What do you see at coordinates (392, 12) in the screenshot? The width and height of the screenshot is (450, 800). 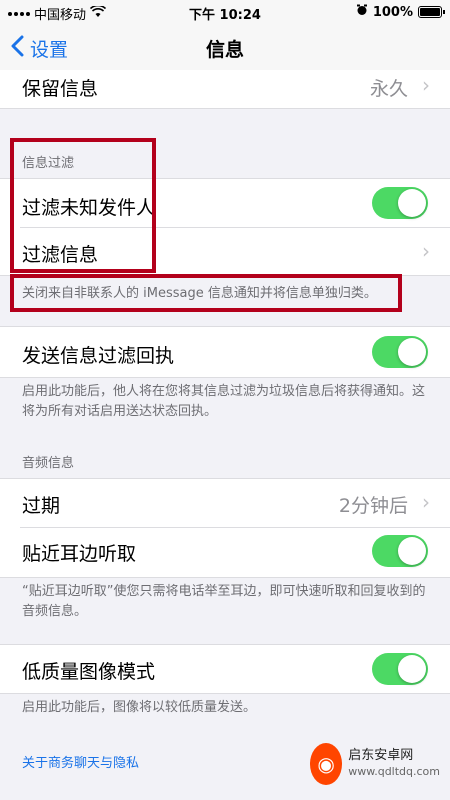 I see `battery-percent: 100%` at bounding box center [392, 12].